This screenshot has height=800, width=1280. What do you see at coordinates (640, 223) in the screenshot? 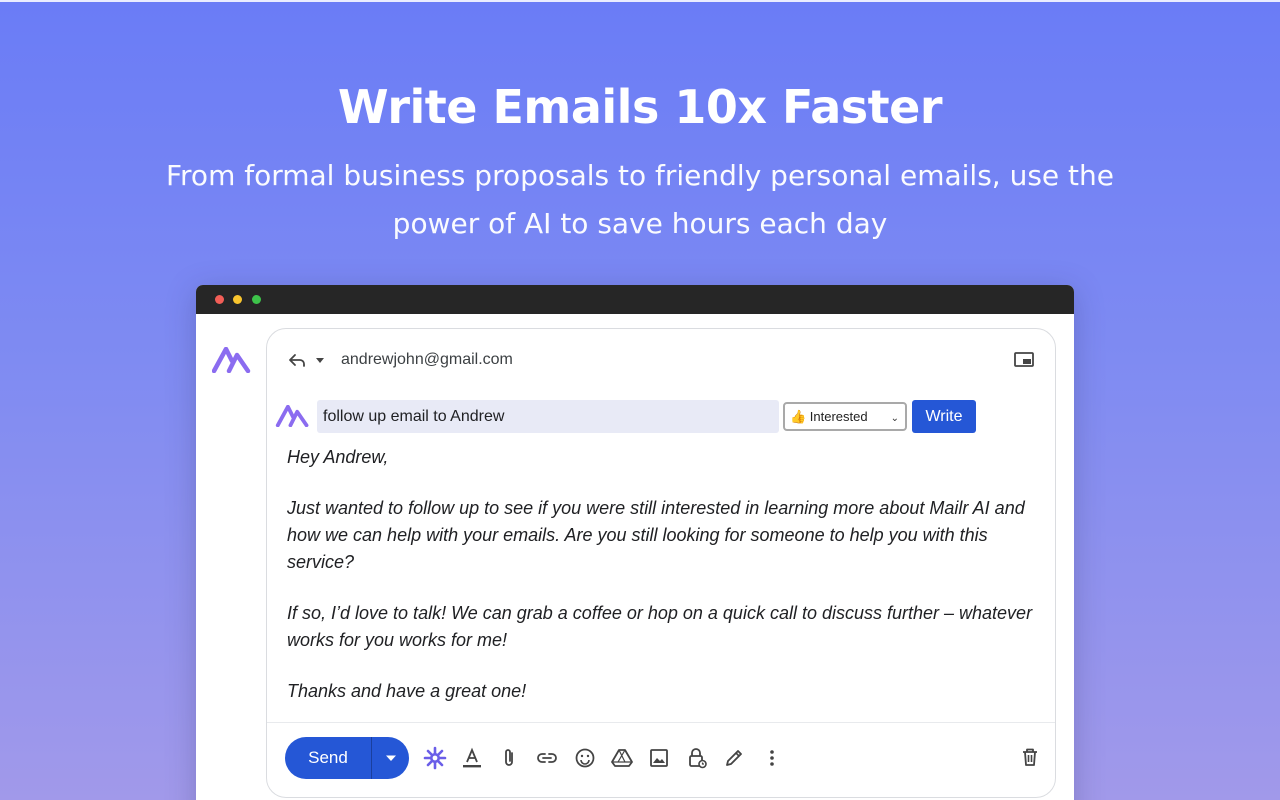
I see `hero-subtitle-line-2: power of AI to save hours each day` at bounding box center [640, 223].